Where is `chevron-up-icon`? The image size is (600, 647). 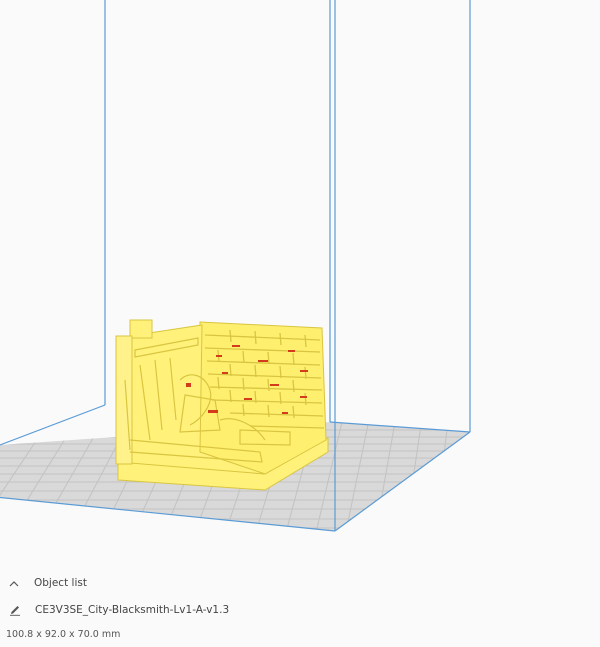
chevron-up-icon is located at coordinates (14, 583).